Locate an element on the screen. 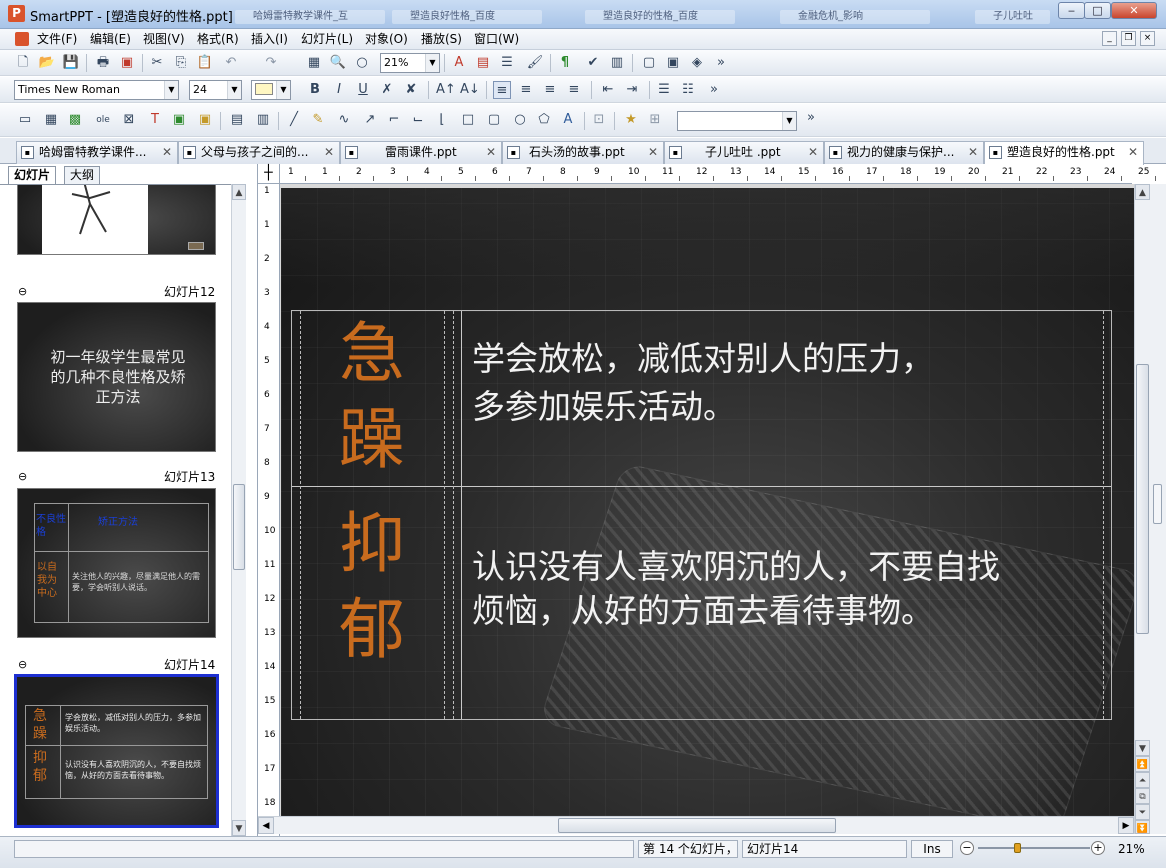 This screenshot has width=1166, height=868. cut-icon: ✂ is located at coordinates (157, 63).